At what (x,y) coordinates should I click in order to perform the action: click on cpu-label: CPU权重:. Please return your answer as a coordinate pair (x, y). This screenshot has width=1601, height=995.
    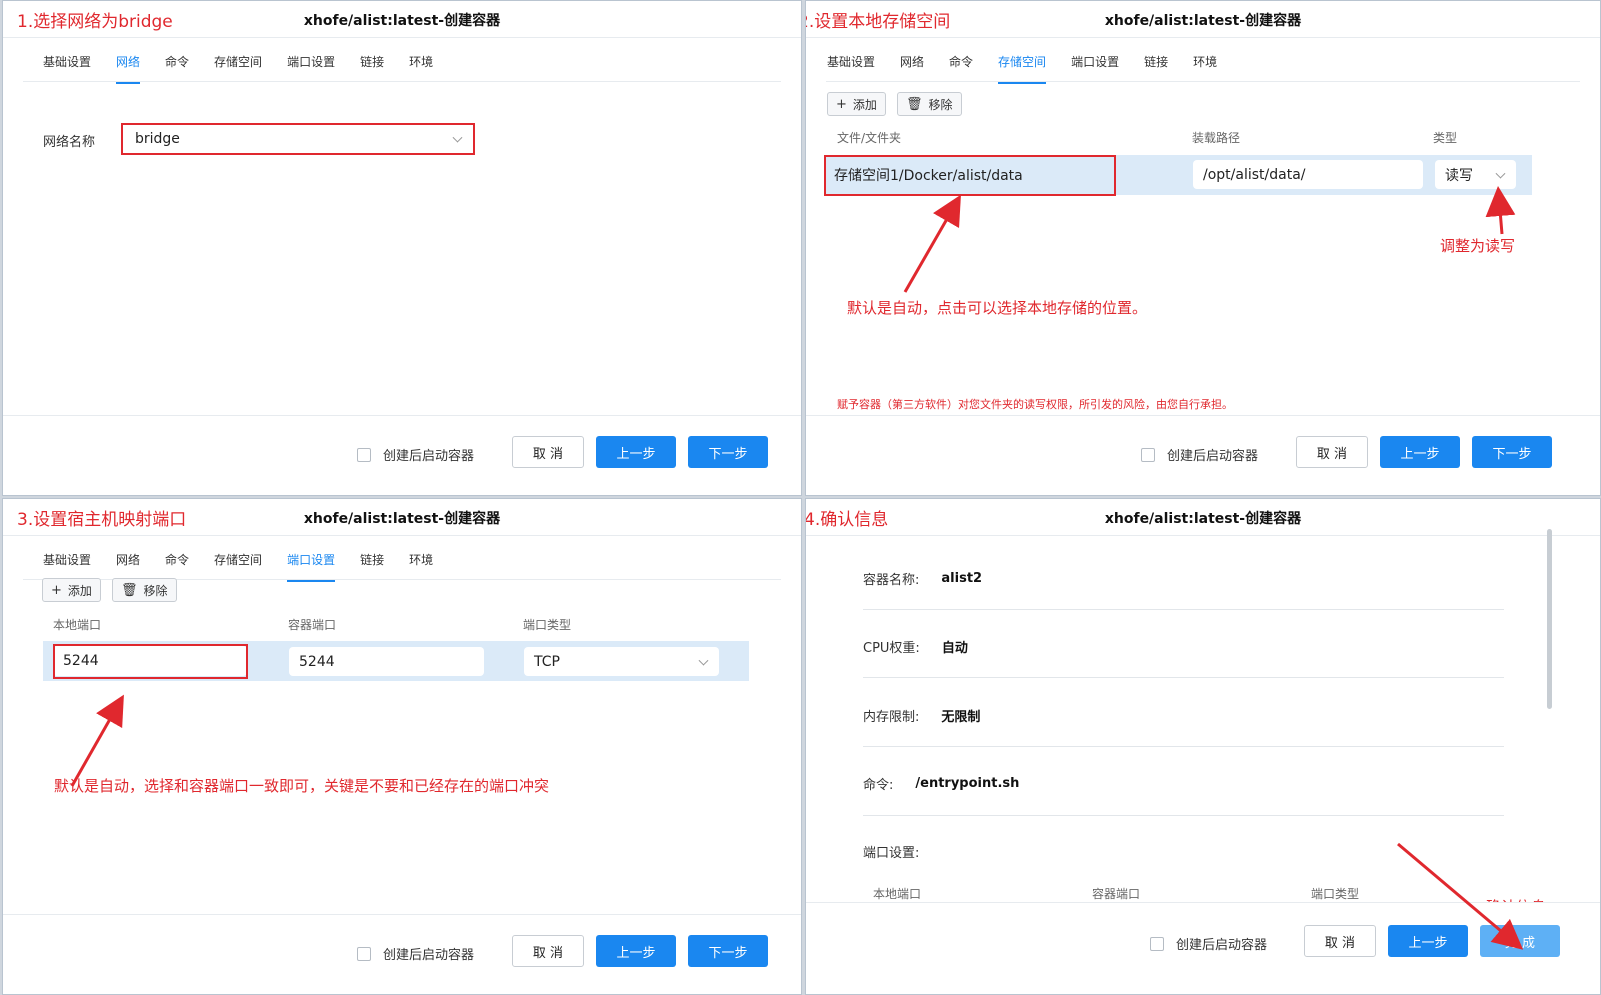
    Looking at the image, I should click on (891, 648).